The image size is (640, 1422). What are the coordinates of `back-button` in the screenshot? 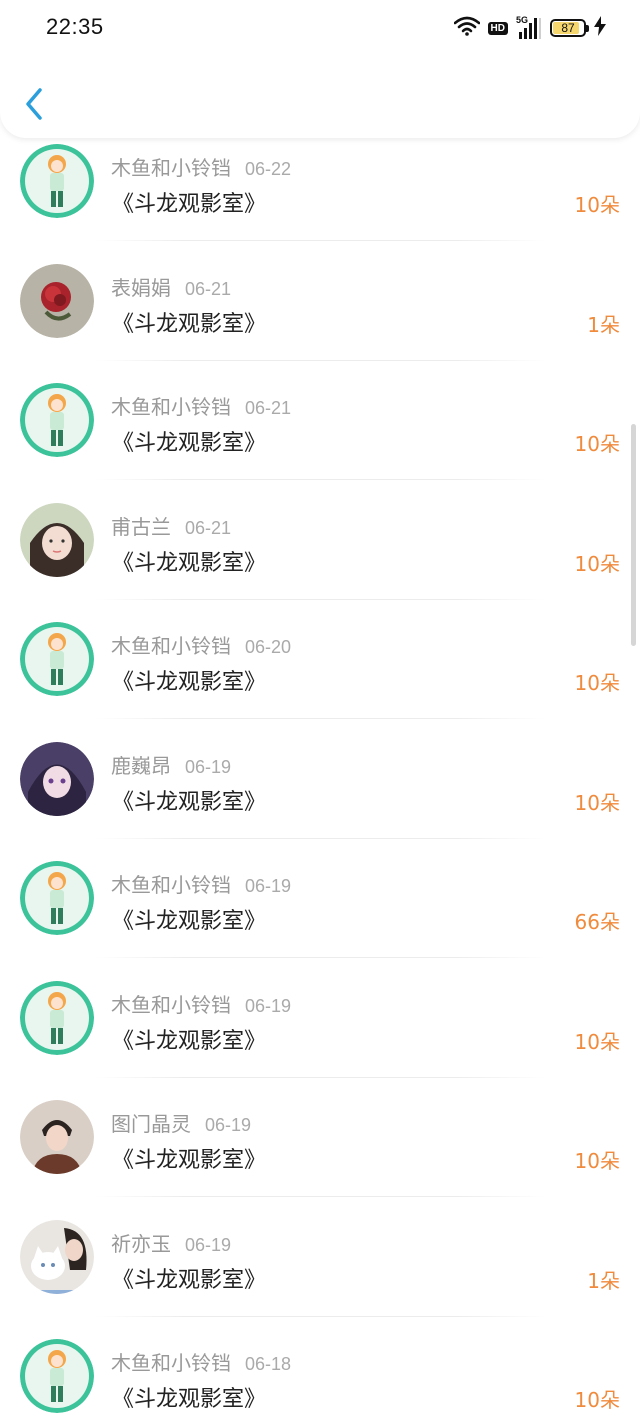 It's located at (40, 104).